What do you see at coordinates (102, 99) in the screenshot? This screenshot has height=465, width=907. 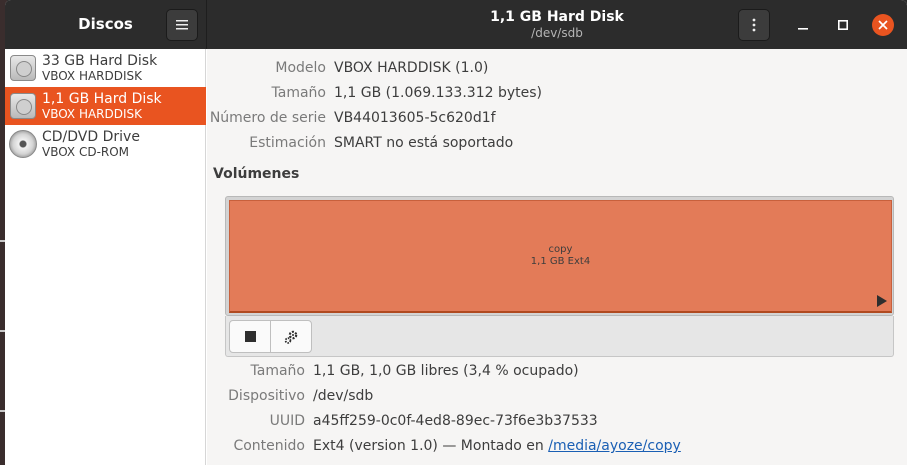 I see `drive-name: 1,1 GB Hard Disk` at bounding box center [102, 99].